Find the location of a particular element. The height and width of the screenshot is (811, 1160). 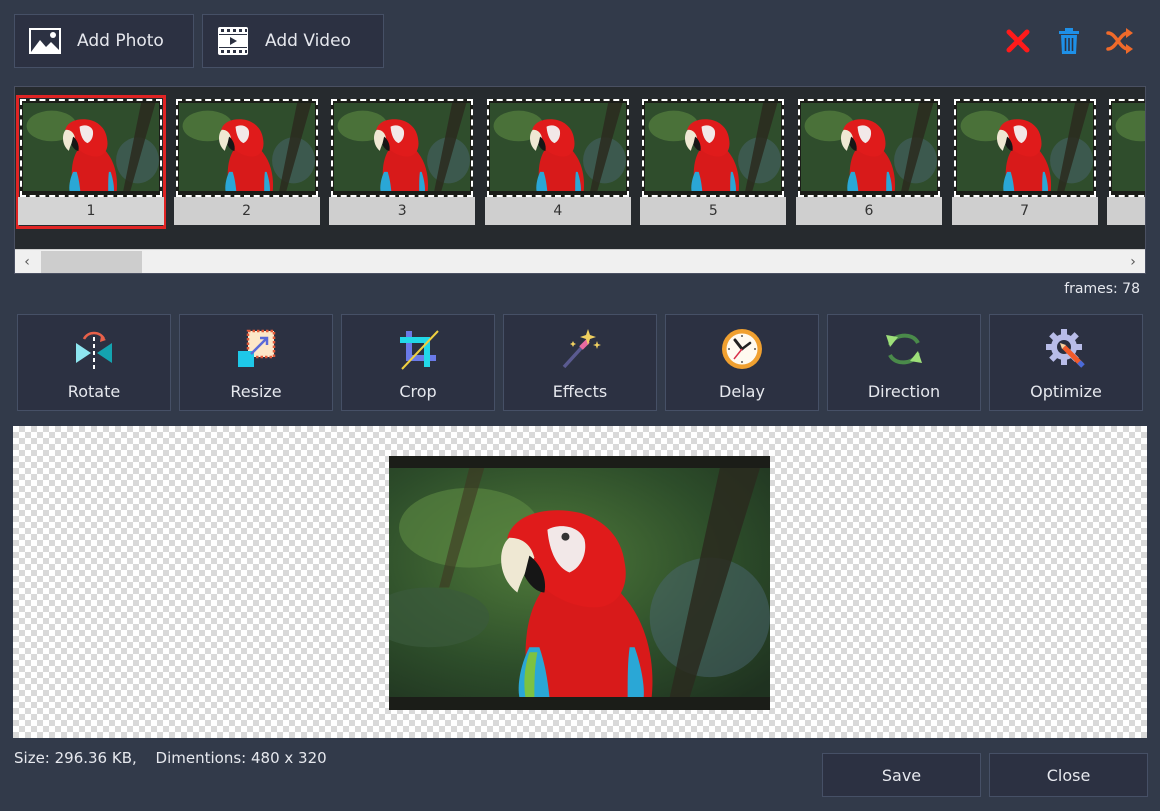

chevron-left-icon: ‹ is located at coordinates (27, 261).